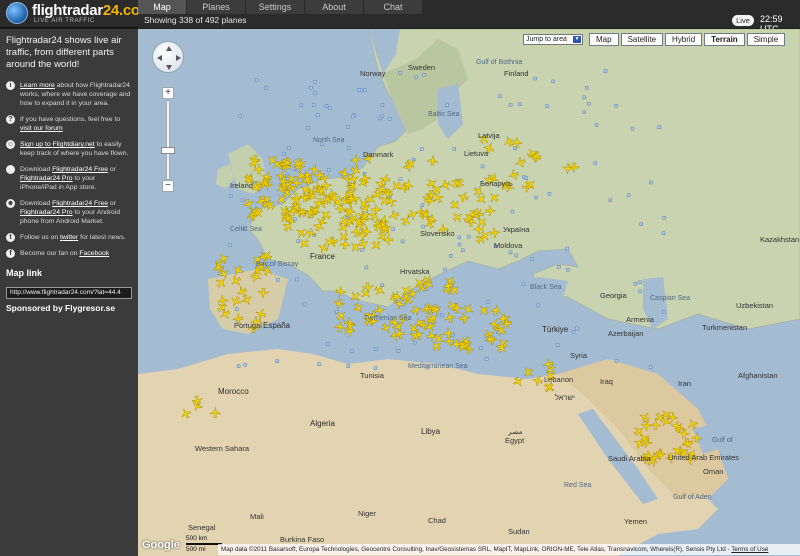  I want to click on sponsor-text: Sponsored by Flygresor.se, so click(69, 308).